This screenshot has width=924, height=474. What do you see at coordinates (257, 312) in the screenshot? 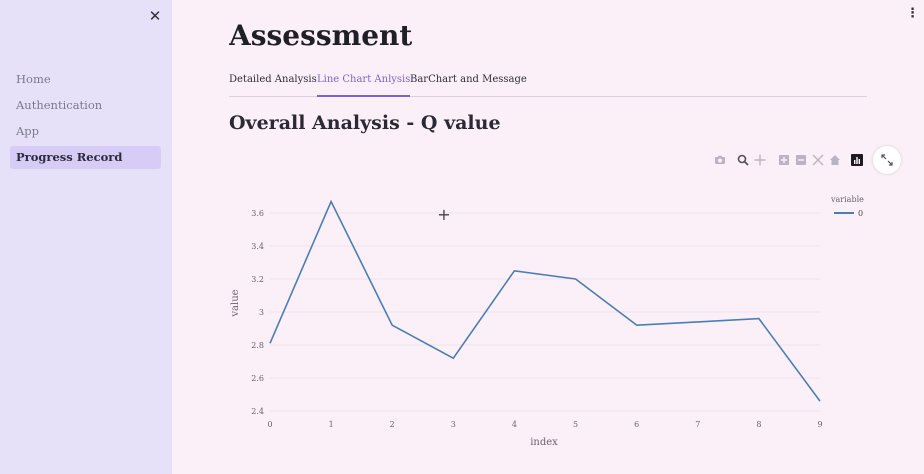
I see `y-tick-labels: 2.4 2.6 2.8 3 3.2 3.4 3.6` at bounding box center [257, 312].